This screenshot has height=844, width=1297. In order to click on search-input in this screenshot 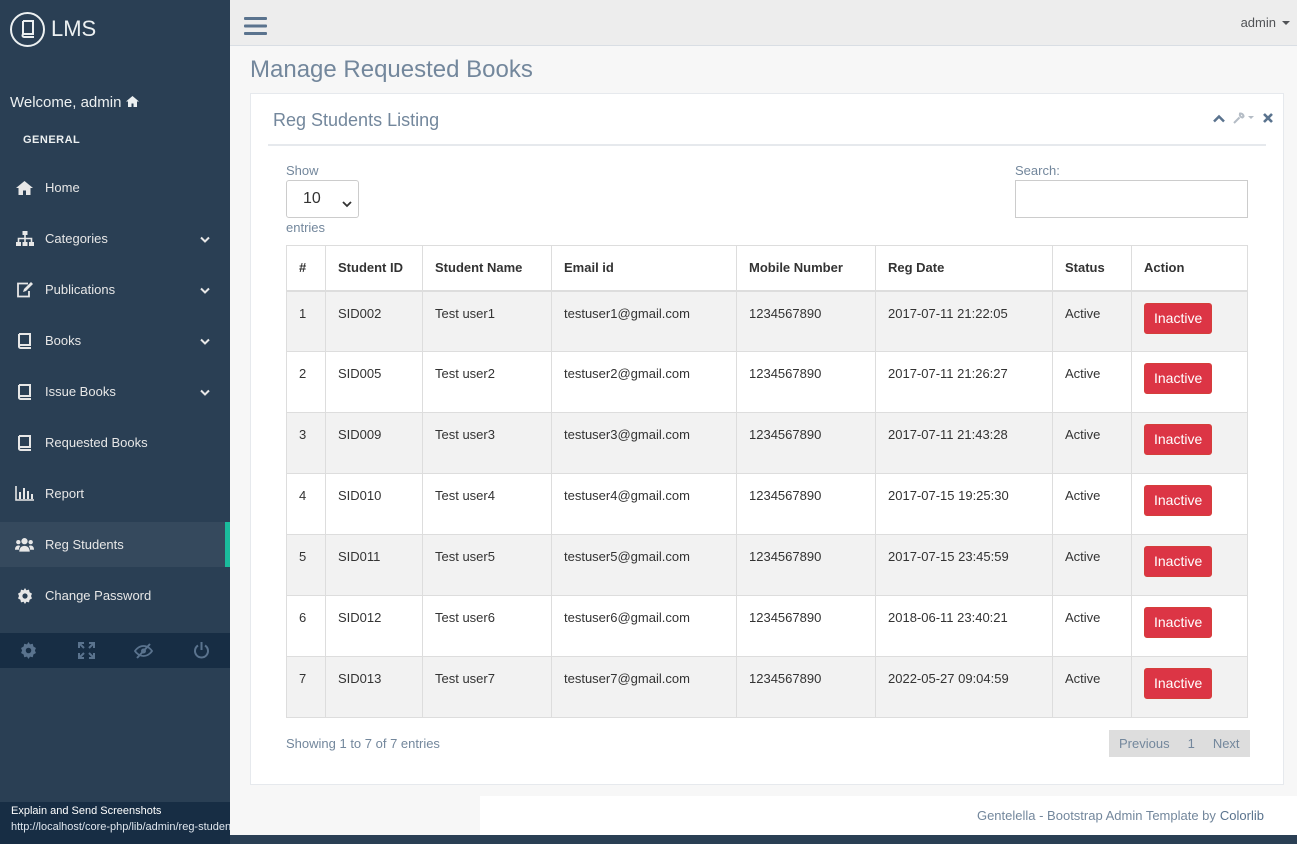, I will do `click(1131, 199)`.